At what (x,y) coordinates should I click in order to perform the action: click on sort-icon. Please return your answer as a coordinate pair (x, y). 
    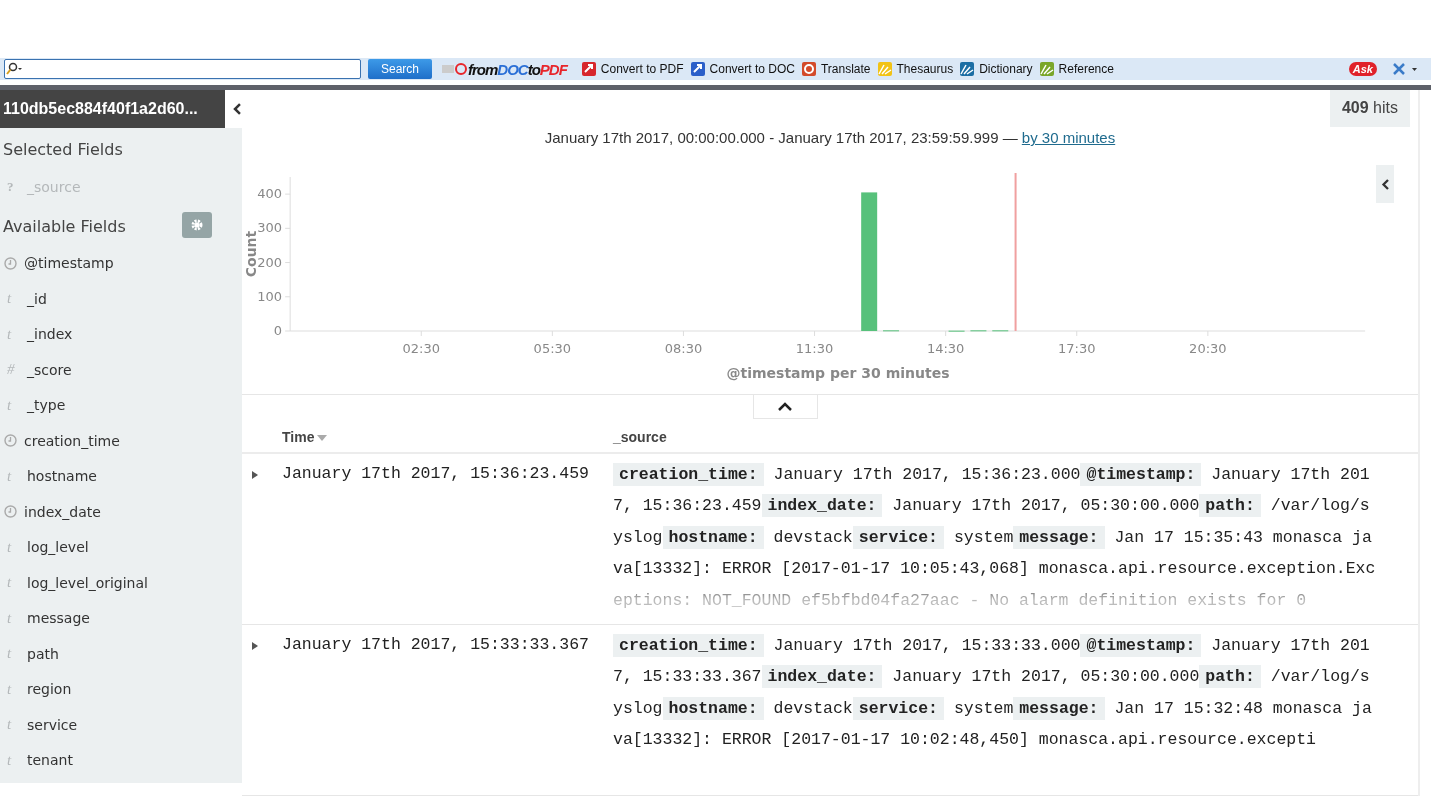
    Looking at the image, I should click on (322, 438).